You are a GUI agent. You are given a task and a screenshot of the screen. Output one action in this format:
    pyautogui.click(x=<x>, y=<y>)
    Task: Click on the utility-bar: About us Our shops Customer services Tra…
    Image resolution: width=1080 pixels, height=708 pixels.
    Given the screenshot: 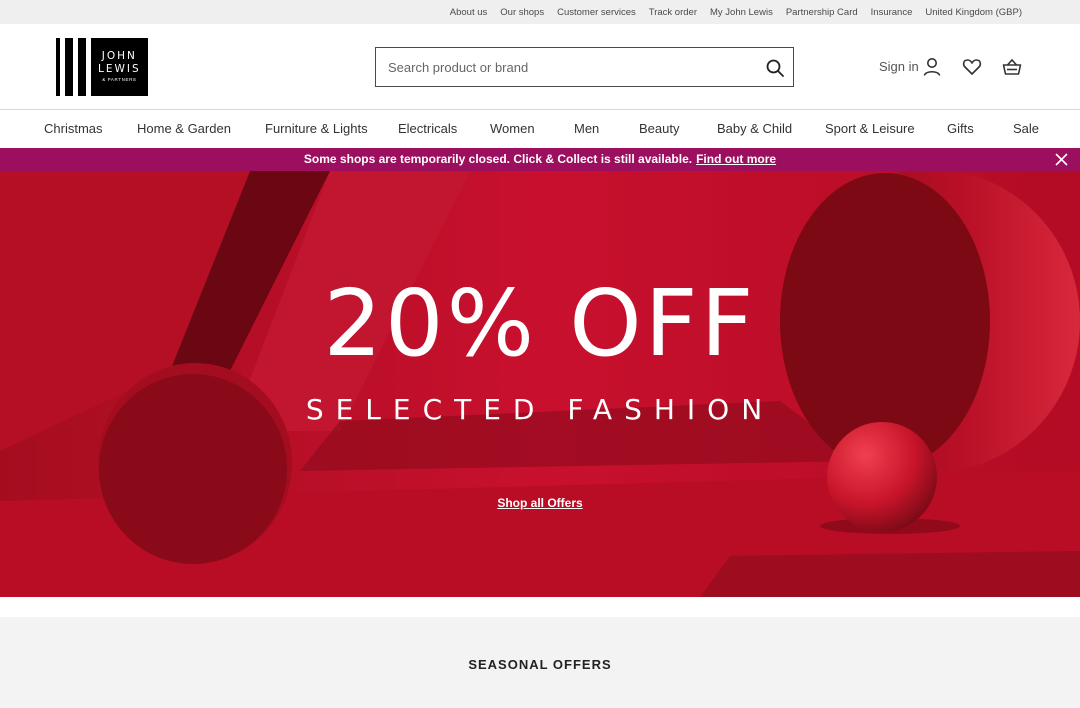 What is the action you would take?
    pyautogui.click(x=540, y=12)
    